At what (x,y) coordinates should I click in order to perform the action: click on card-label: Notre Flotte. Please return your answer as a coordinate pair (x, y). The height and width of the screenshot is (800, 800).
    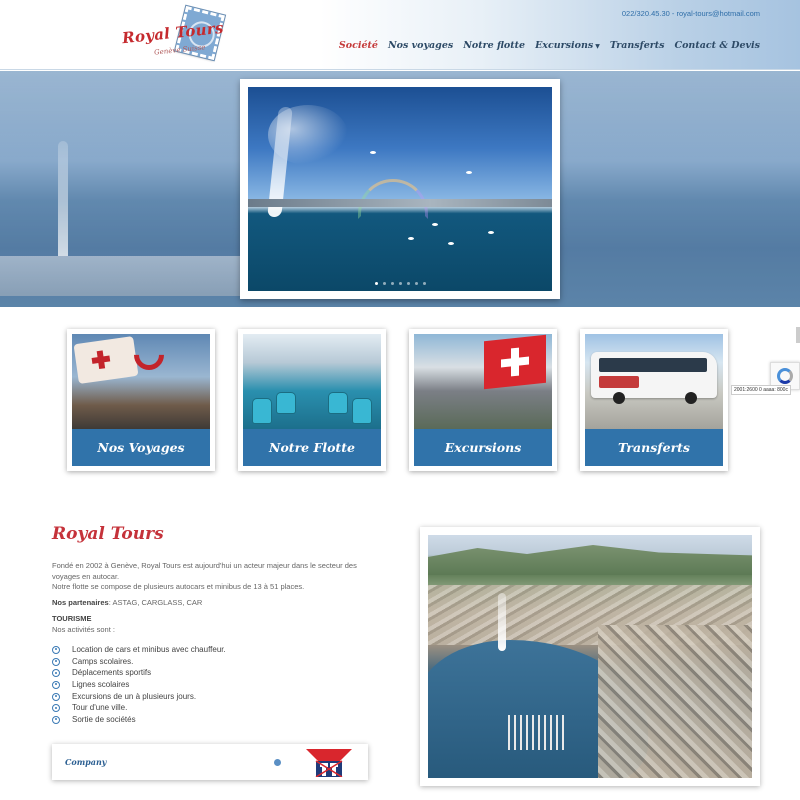
    Looking at the image, I should click on (312, 447).